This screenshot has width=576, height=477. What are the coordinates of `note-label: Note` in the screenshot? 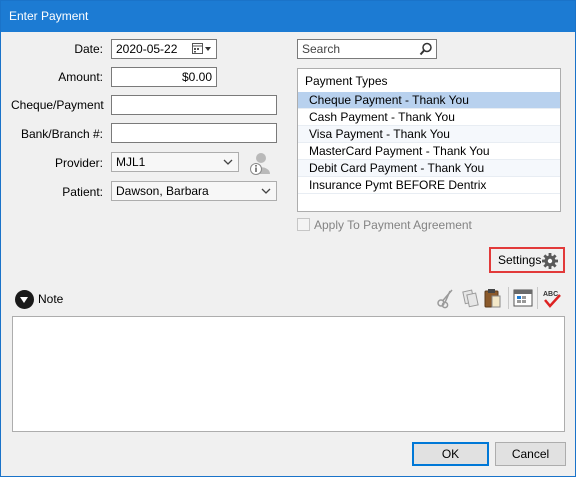 It's located at (51, 299).